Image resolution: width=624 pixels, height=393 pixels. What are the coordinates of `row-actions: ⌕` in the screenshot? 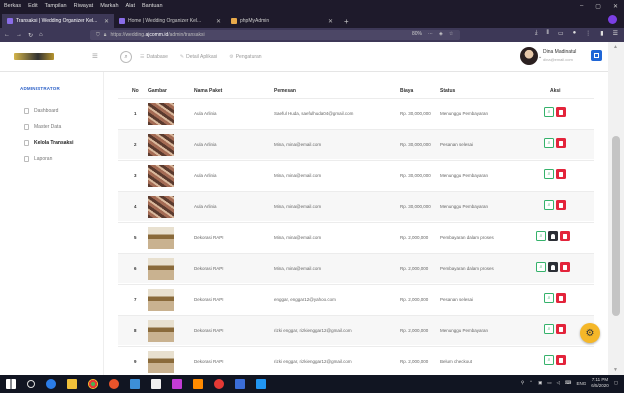 It's located at (555, 329).